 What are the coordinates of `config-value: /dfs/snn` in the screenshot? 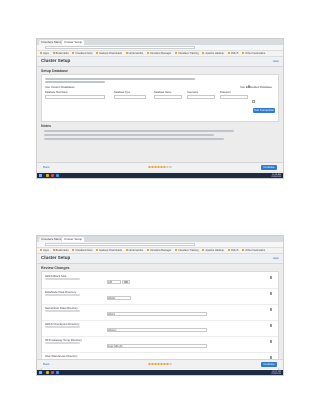 It's located at (112, 330).